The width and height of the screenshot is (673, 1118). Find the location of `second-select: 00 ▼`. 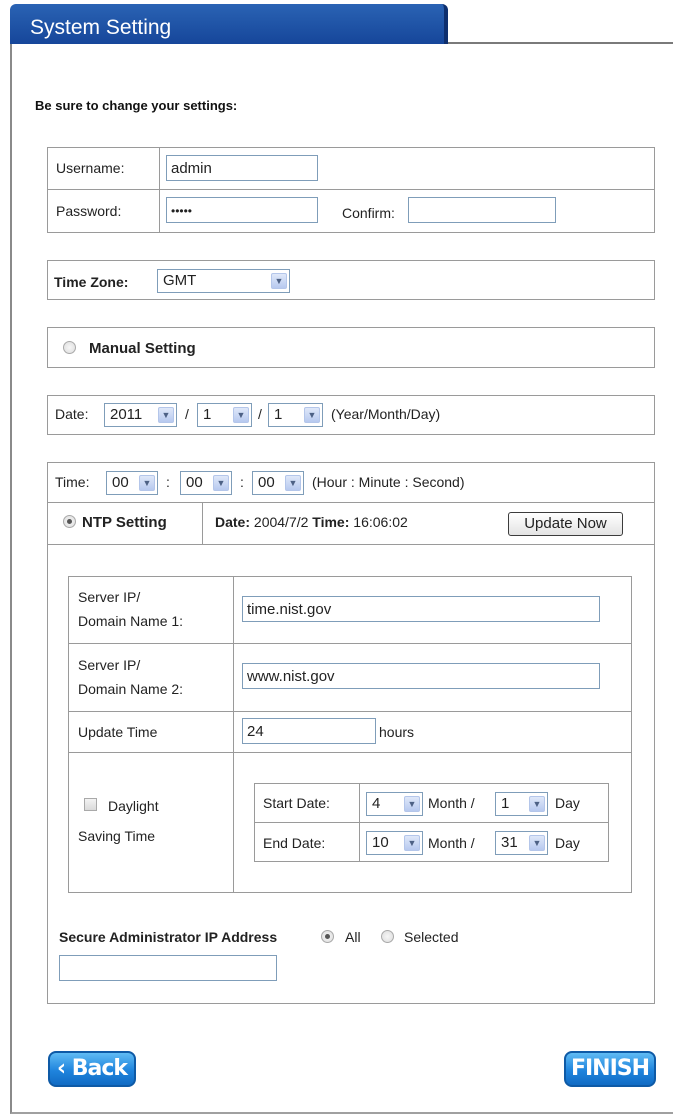

second-select: 00 ▼ is located at coordinates (278, 483).